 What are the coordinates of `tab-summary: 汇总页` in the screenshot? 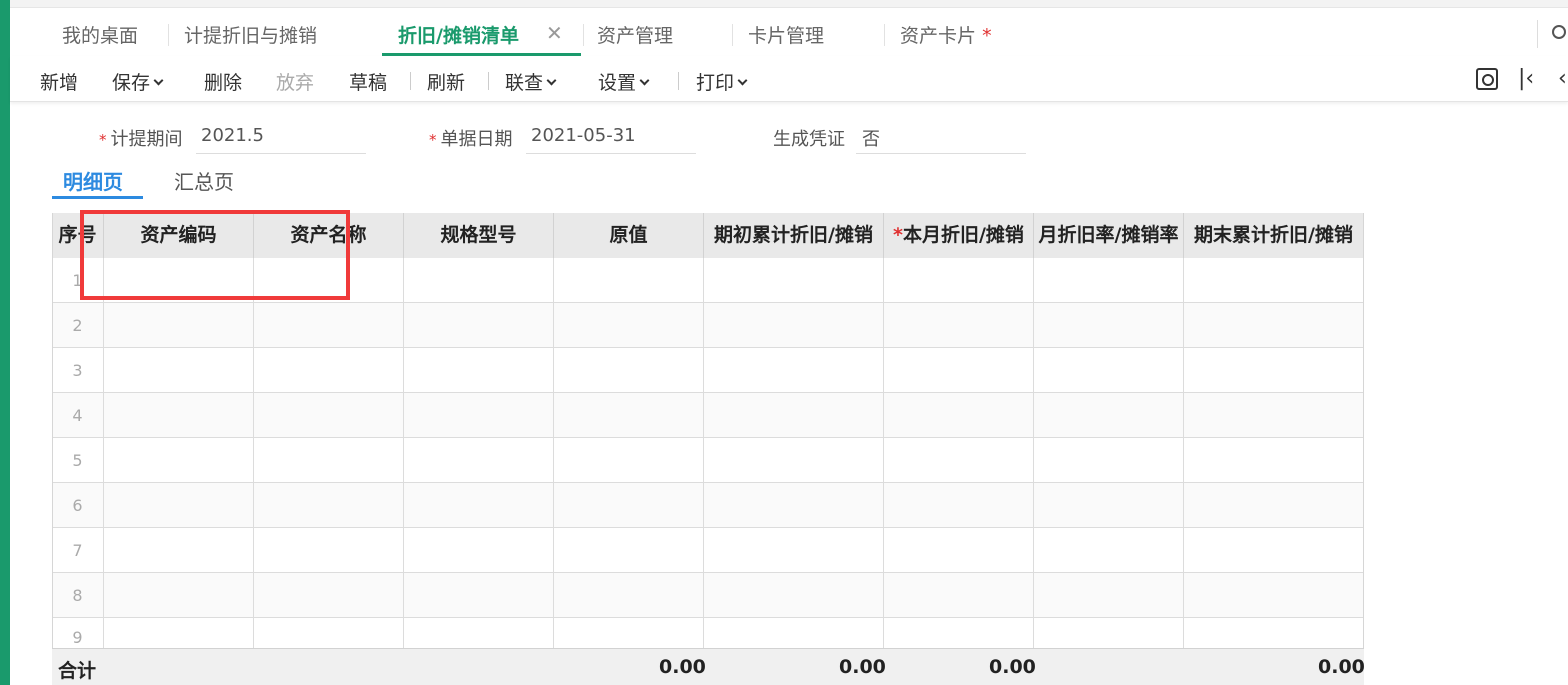 It's located at (204, 180).